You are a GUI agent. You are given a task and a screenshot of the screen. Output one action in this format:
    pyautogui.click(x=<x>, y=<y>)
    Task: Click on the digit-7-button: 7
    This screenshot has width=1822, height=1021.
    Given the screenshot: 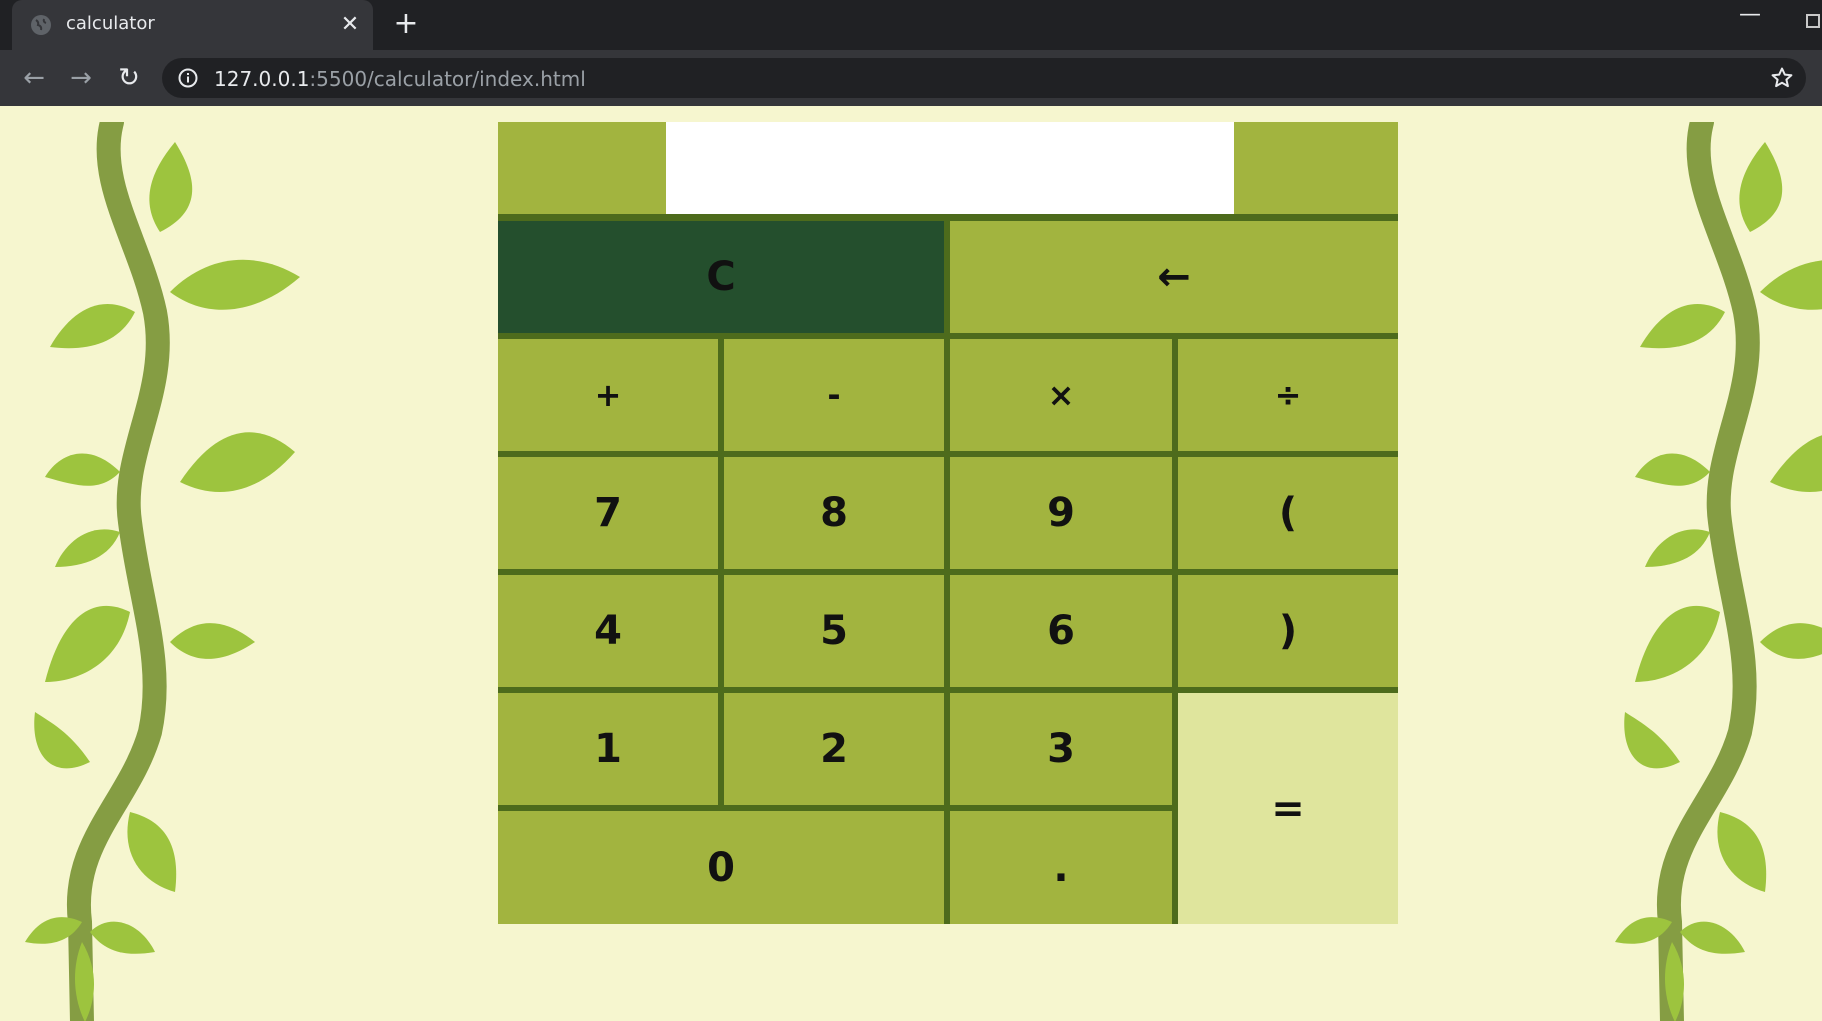 What is the action you would take?
    pyautogui.click(x=608, y=513)
    